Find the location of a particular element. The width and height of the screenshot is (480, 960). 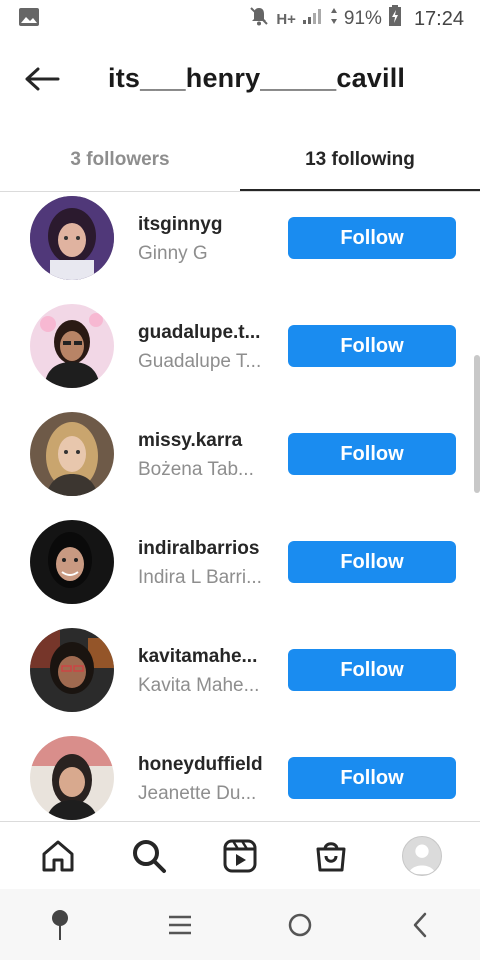

list-item: indiralbarrios Indira L Barri... Follow is located at coordinates (240, 571).